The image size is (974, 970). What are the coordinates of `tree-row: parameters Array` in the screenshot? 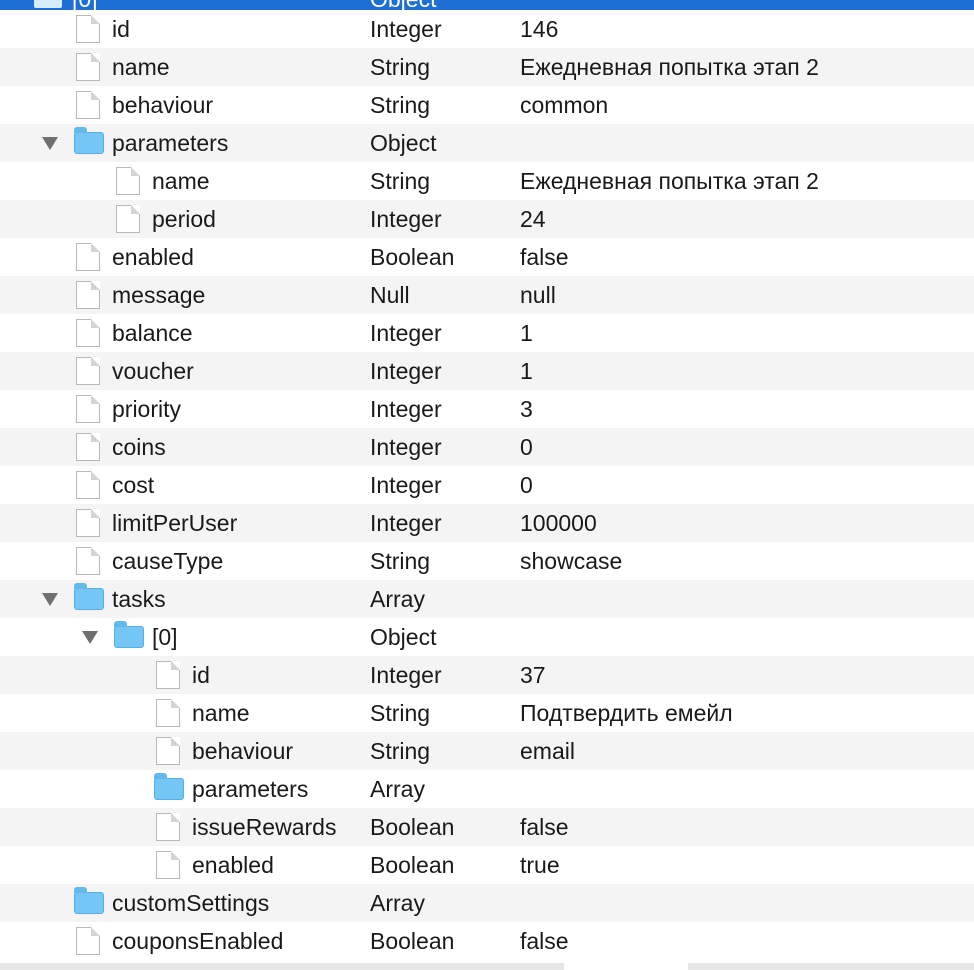 It's located at (487, 789).